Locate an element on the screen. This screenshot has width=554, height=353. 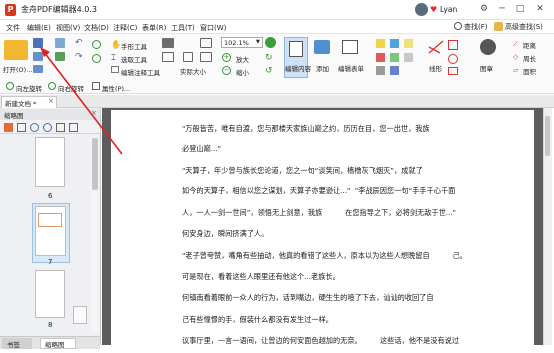
tab-close-icon: × is located at coordinates (51, 101).